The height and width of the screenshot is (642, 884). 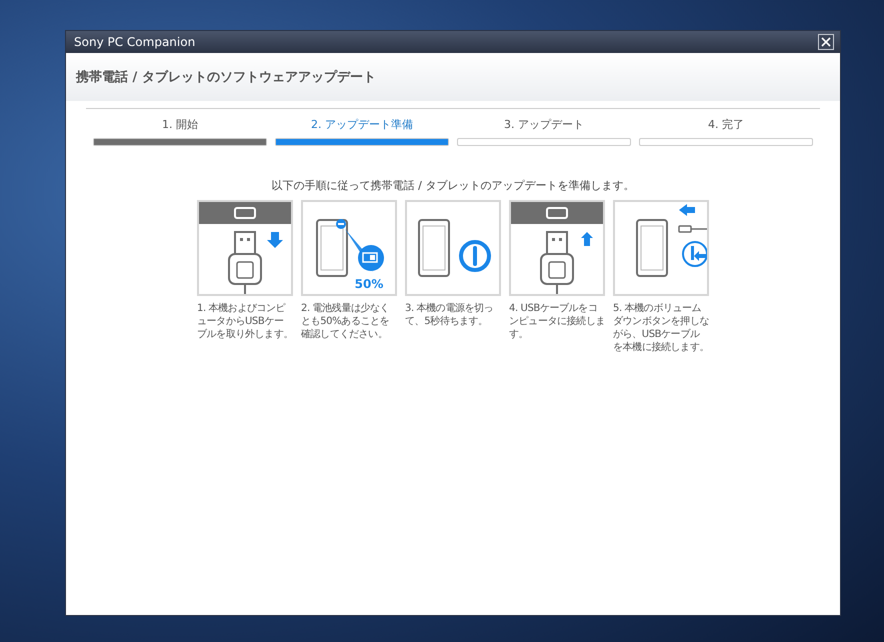 I want to click on step-label: 3. アップデート, so click(x=544, y=124).